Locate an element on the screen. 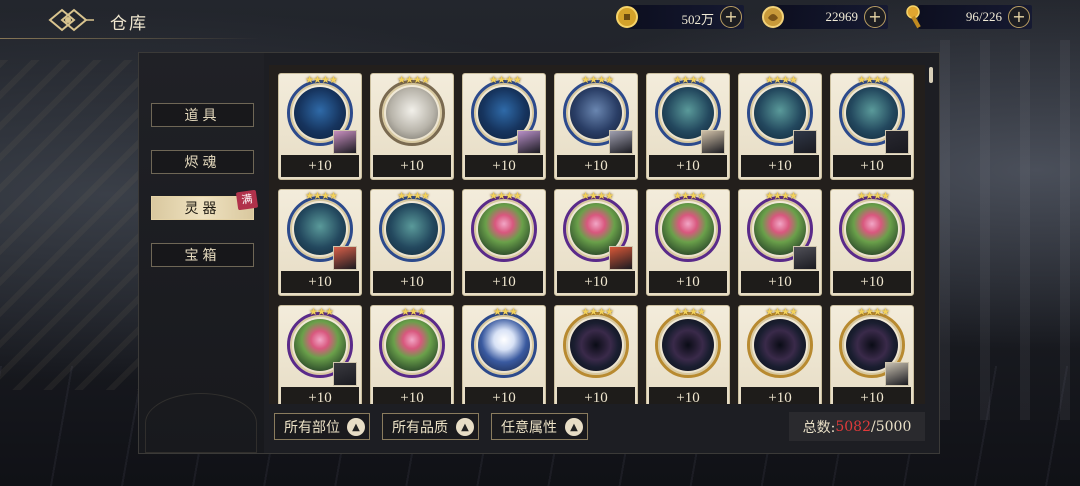 This screenshot has width=1080, height=486. add-token-button: + is located at coordinates (875, 17).